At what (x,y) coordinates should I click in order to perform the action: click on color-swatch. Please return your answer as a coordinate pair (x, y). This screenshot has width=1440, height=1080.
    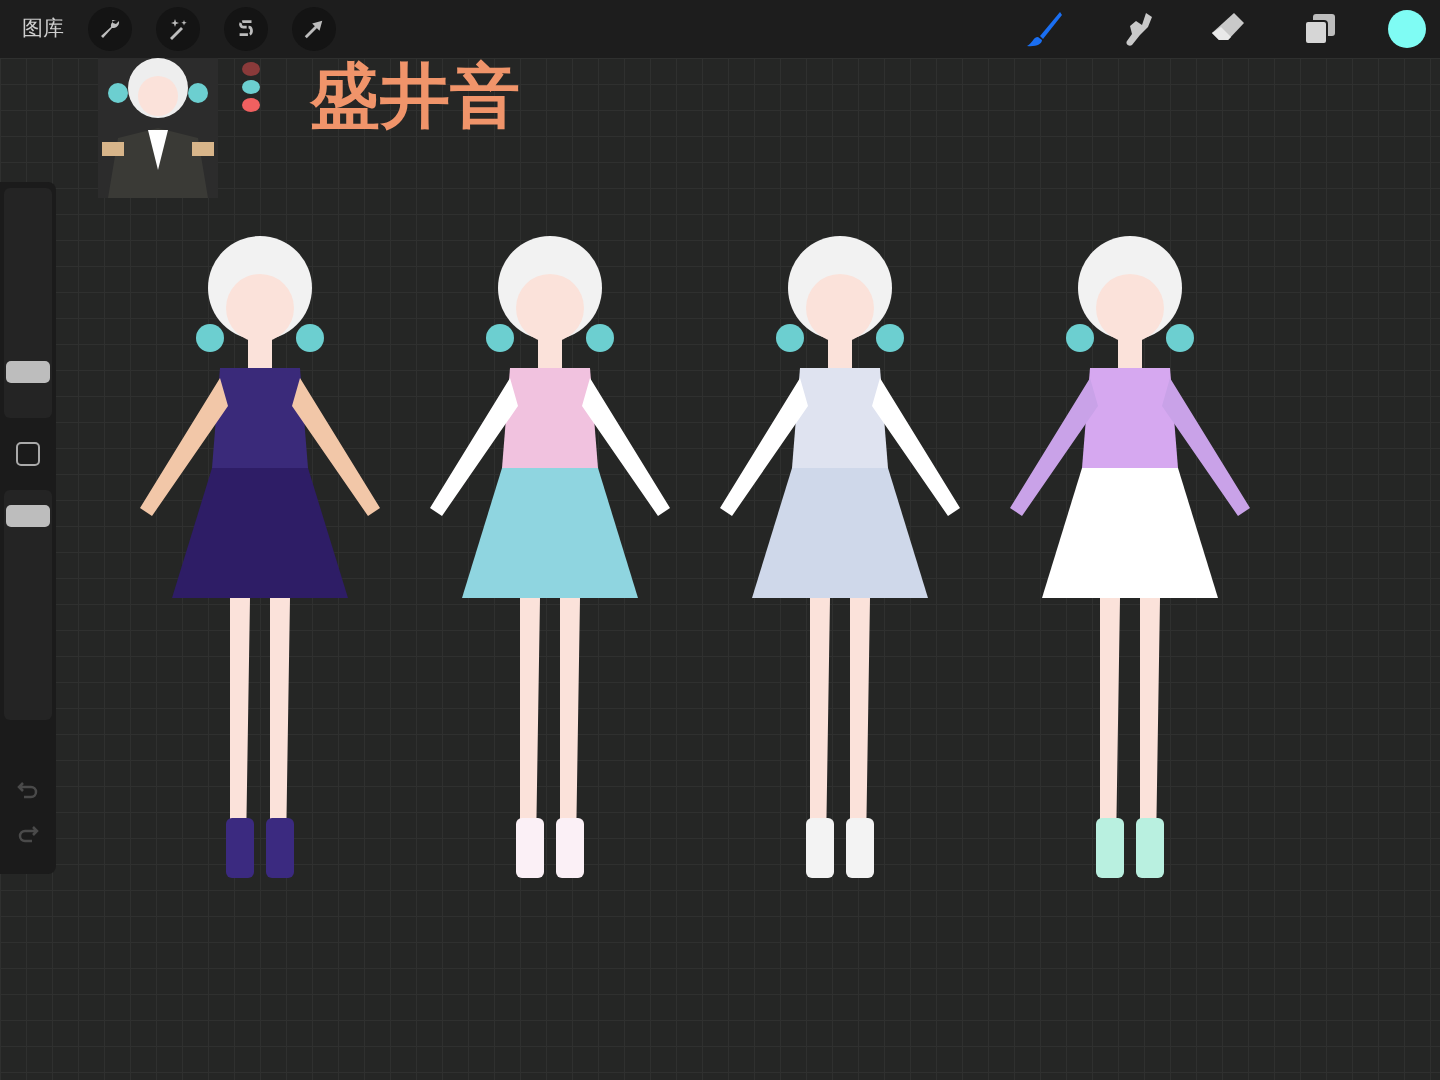
    Looking at the image, I should click on (1407, 29).